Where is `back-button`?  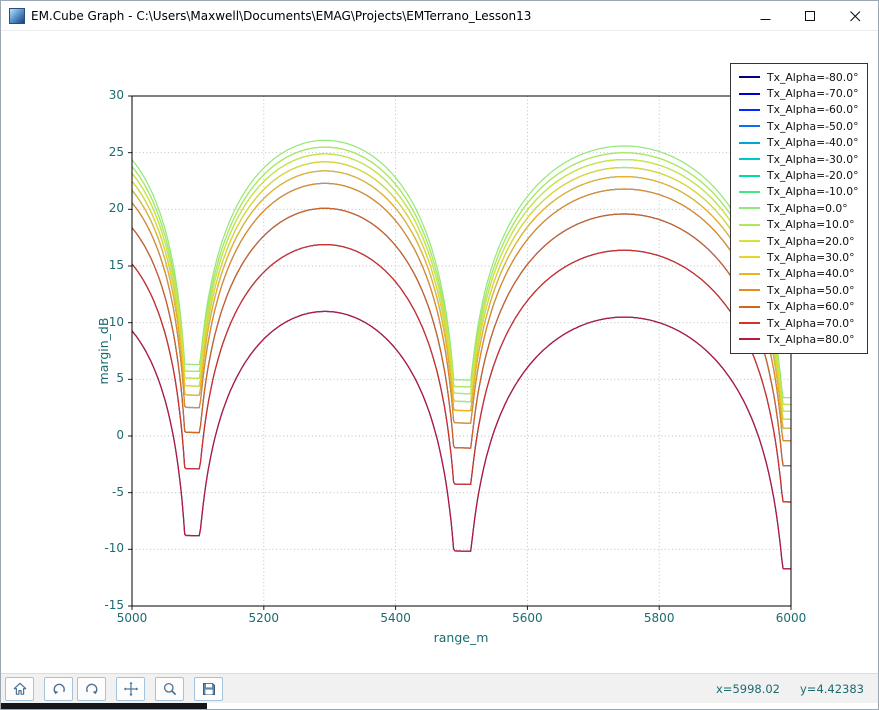
back-button is located at coordinates (58, 688).